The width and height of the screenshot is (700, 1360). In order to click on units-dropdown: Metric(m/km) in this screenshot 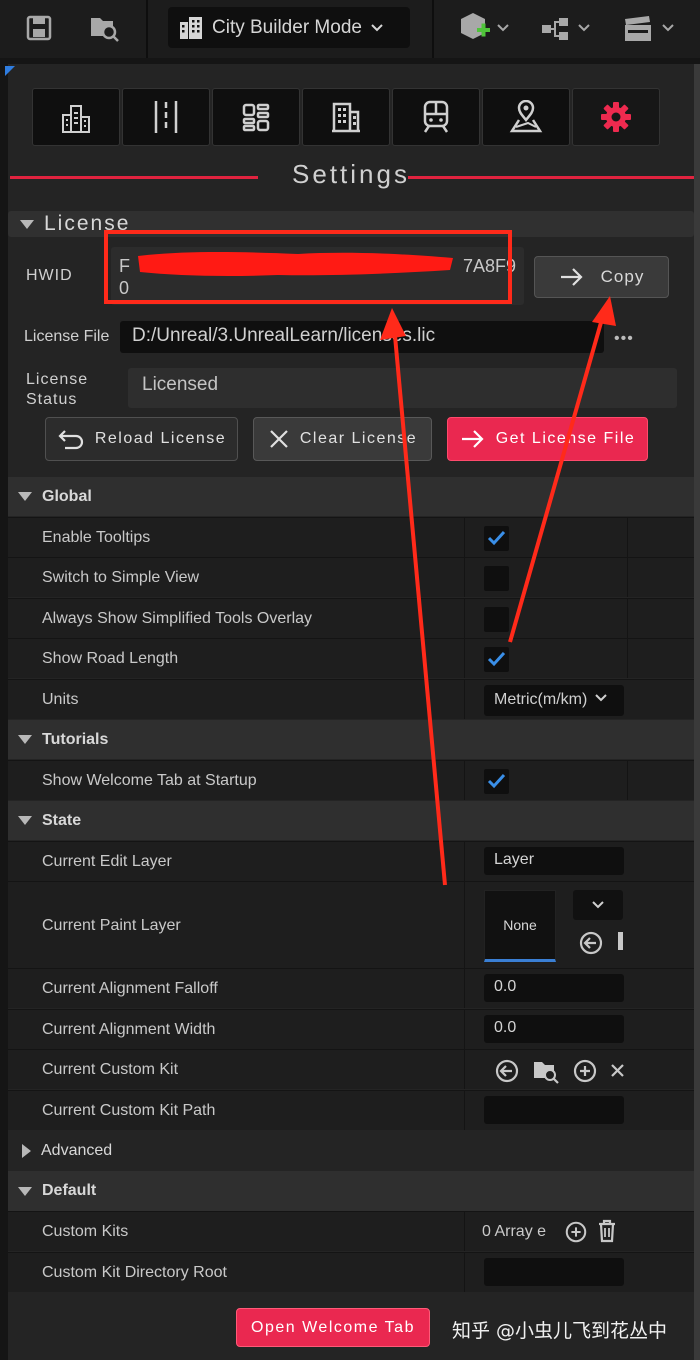, I will do `click(554, 700)`.